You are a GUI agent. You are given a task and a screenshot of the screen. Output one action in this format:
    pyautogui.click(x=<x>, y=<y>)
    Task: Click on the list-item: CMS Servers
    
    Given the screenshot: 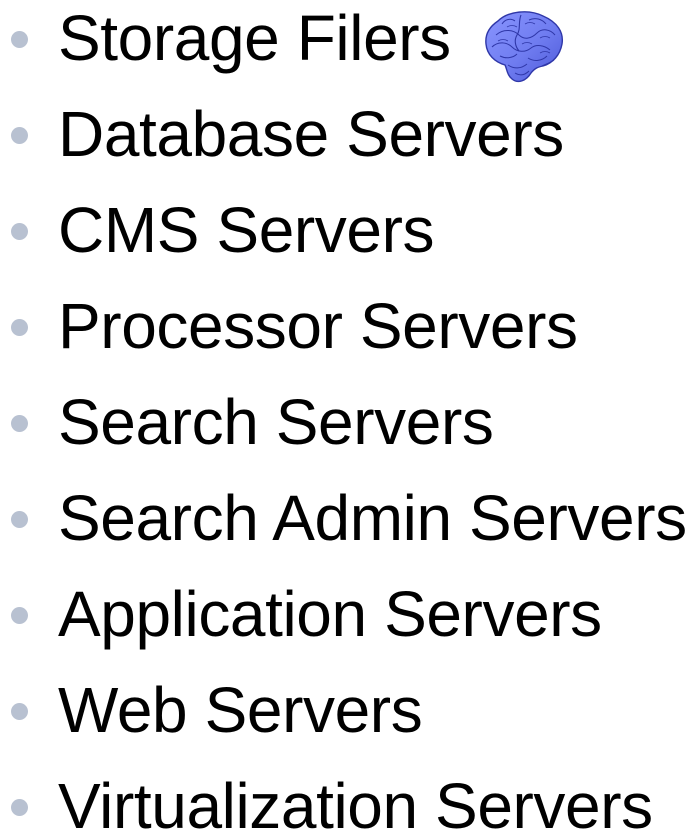 What is the action you would take?
    pyautogui.click(x=348, y=240)
    